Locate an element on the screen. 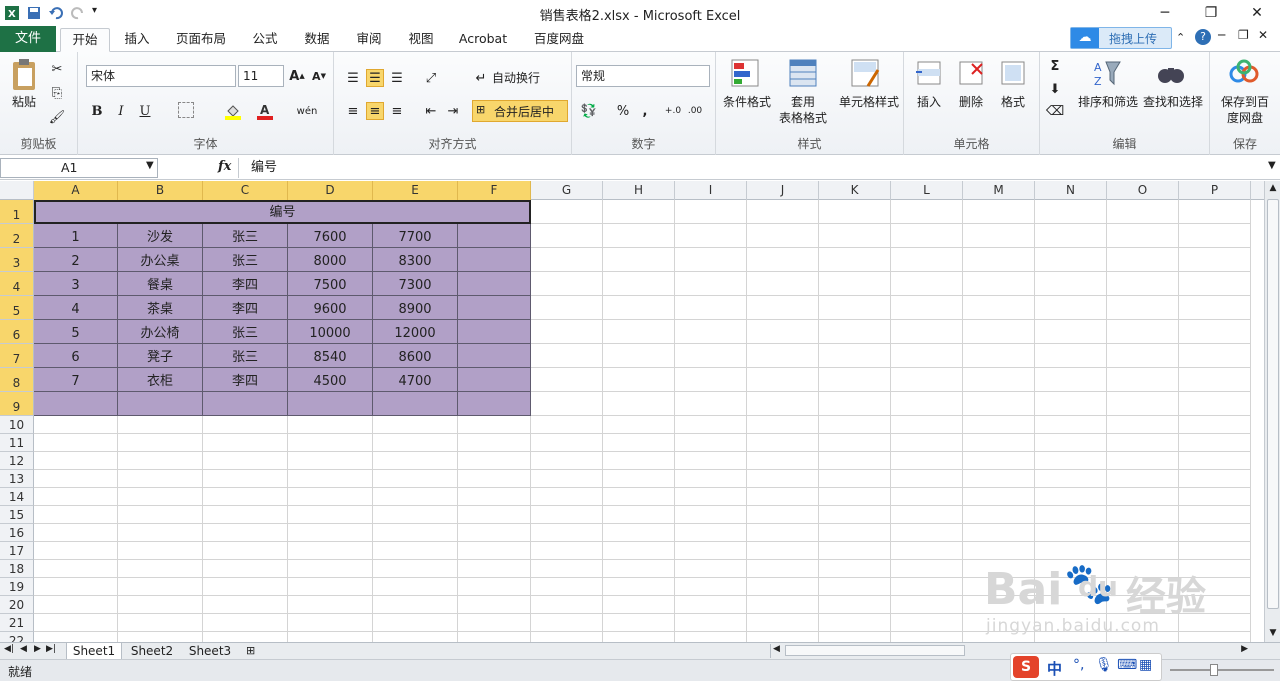 The image size is (1280, 681). delete-cells-button: 删除 is located at coordinates (971, 102).